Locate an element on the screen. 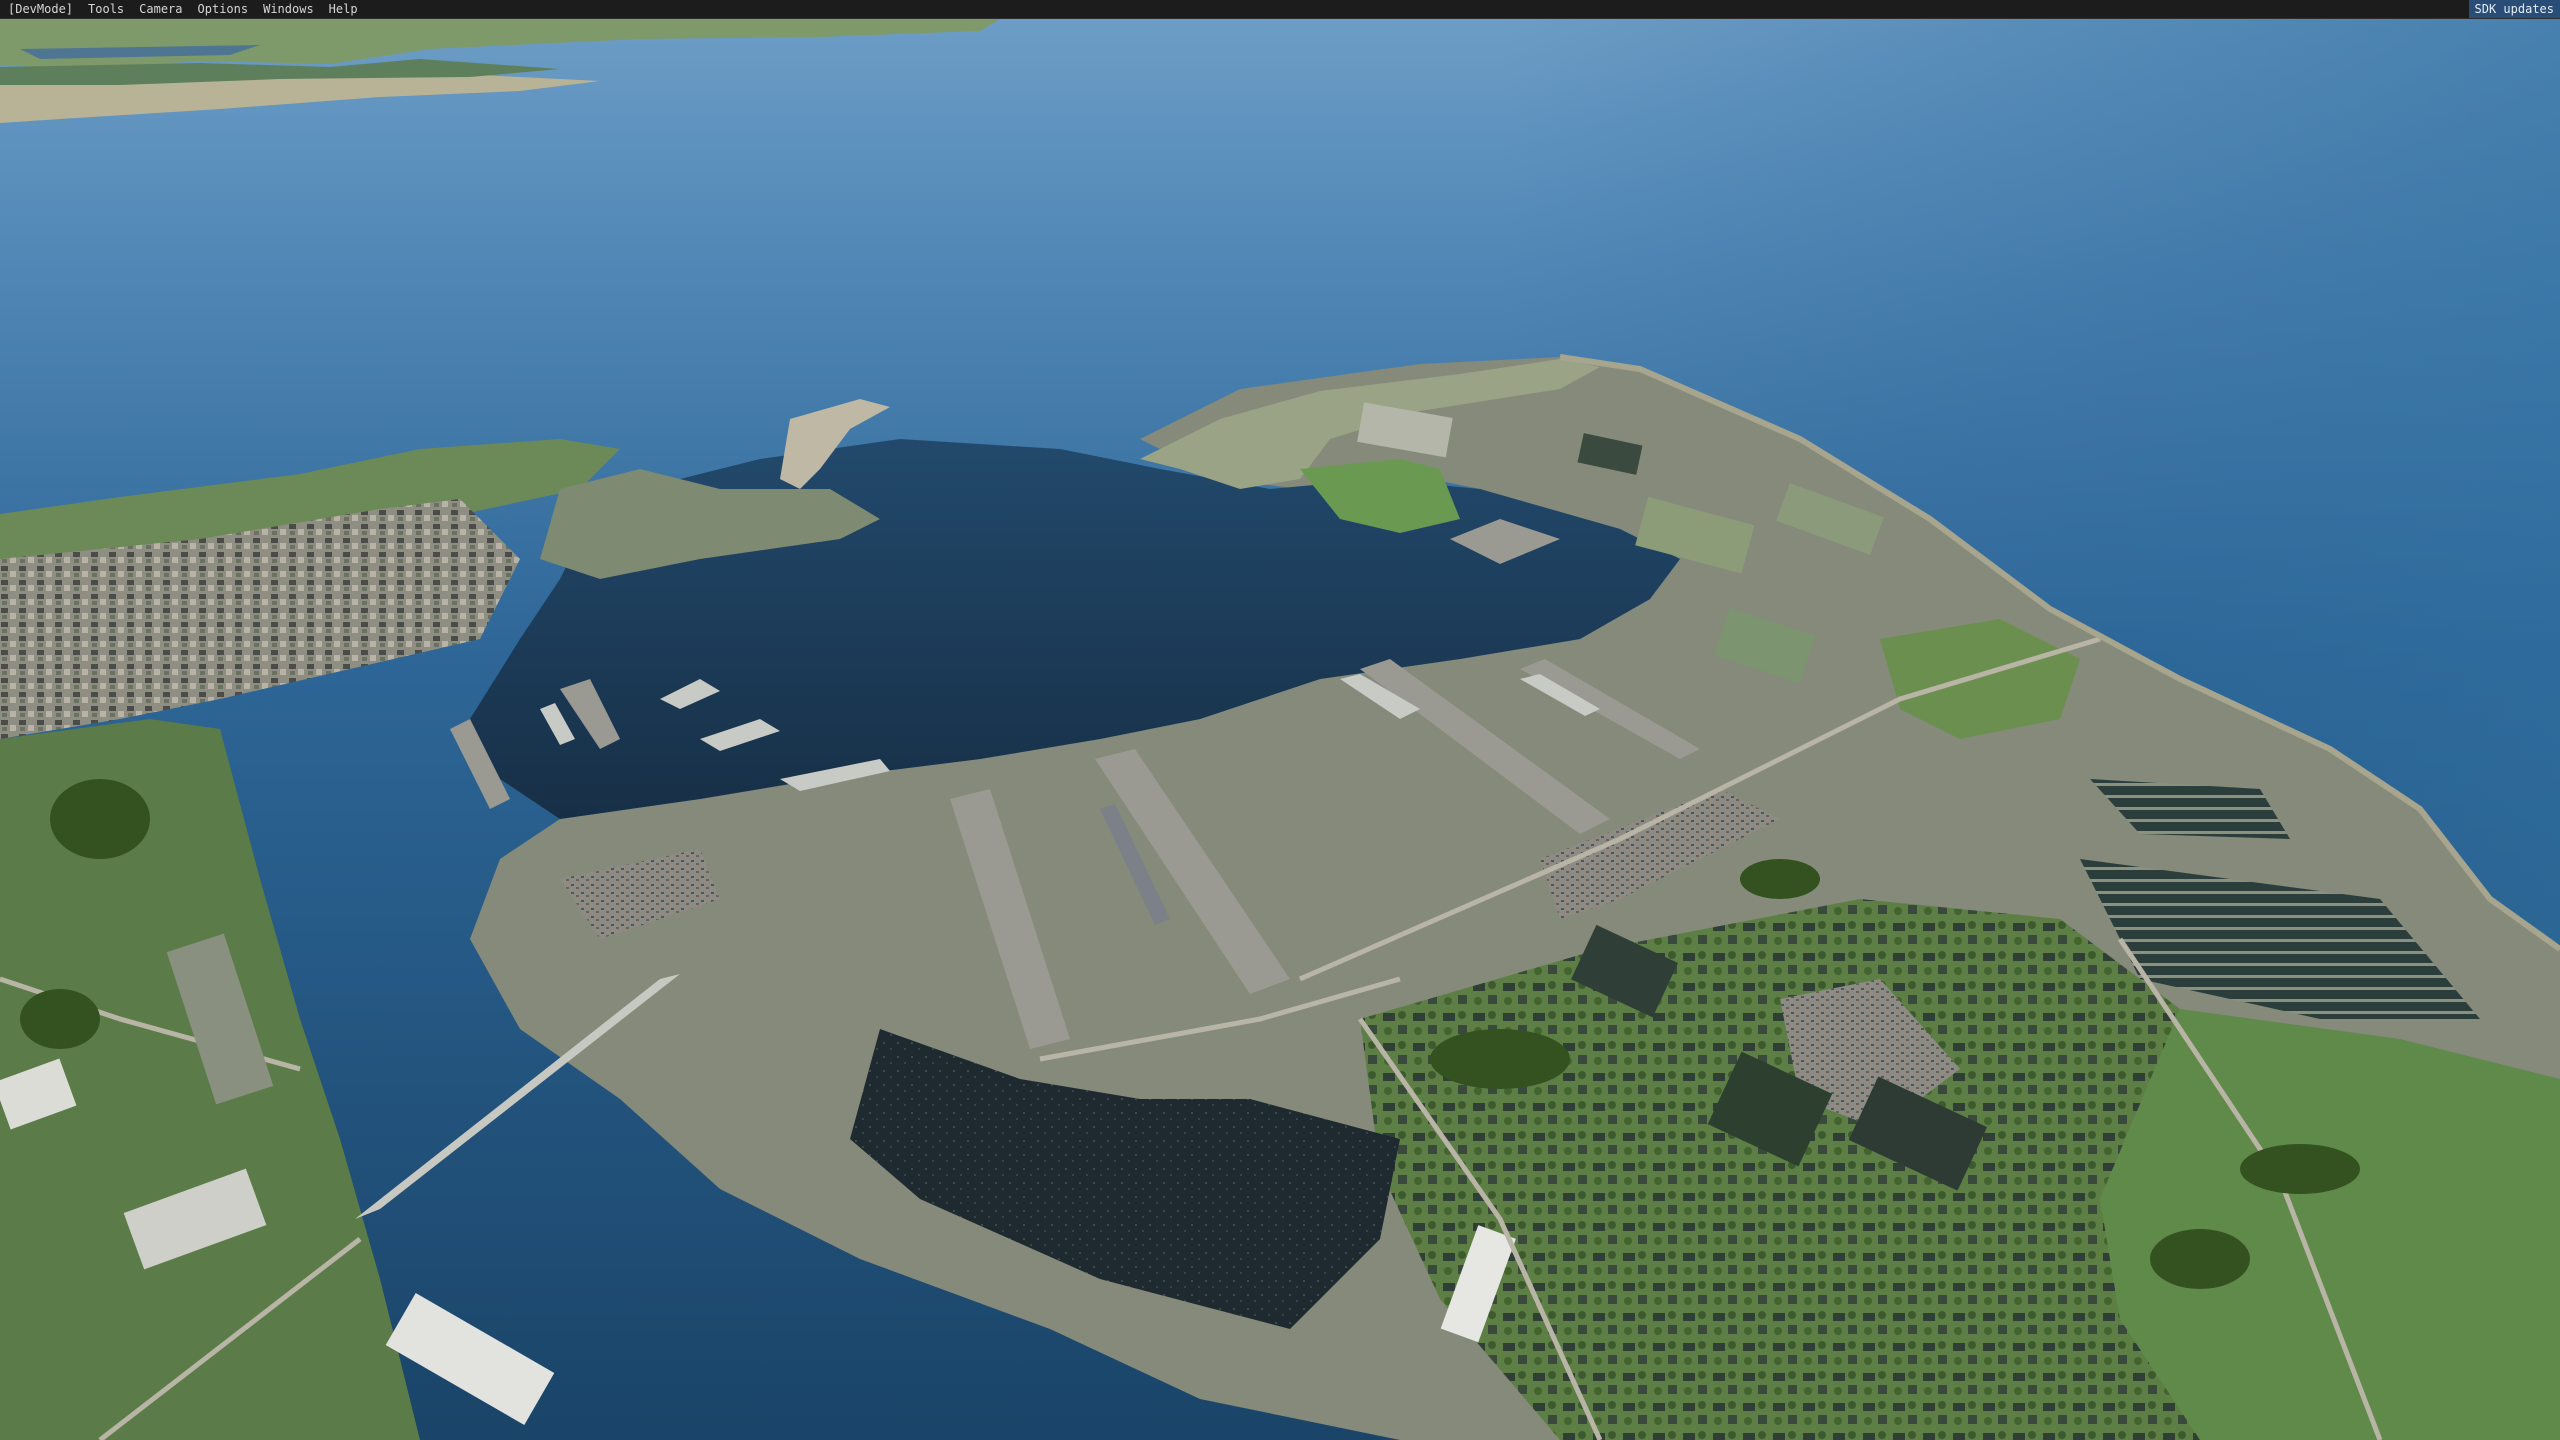 This screenshot has width=2560, height=1440. menu-options: Options is located at coordinates (222, 9).